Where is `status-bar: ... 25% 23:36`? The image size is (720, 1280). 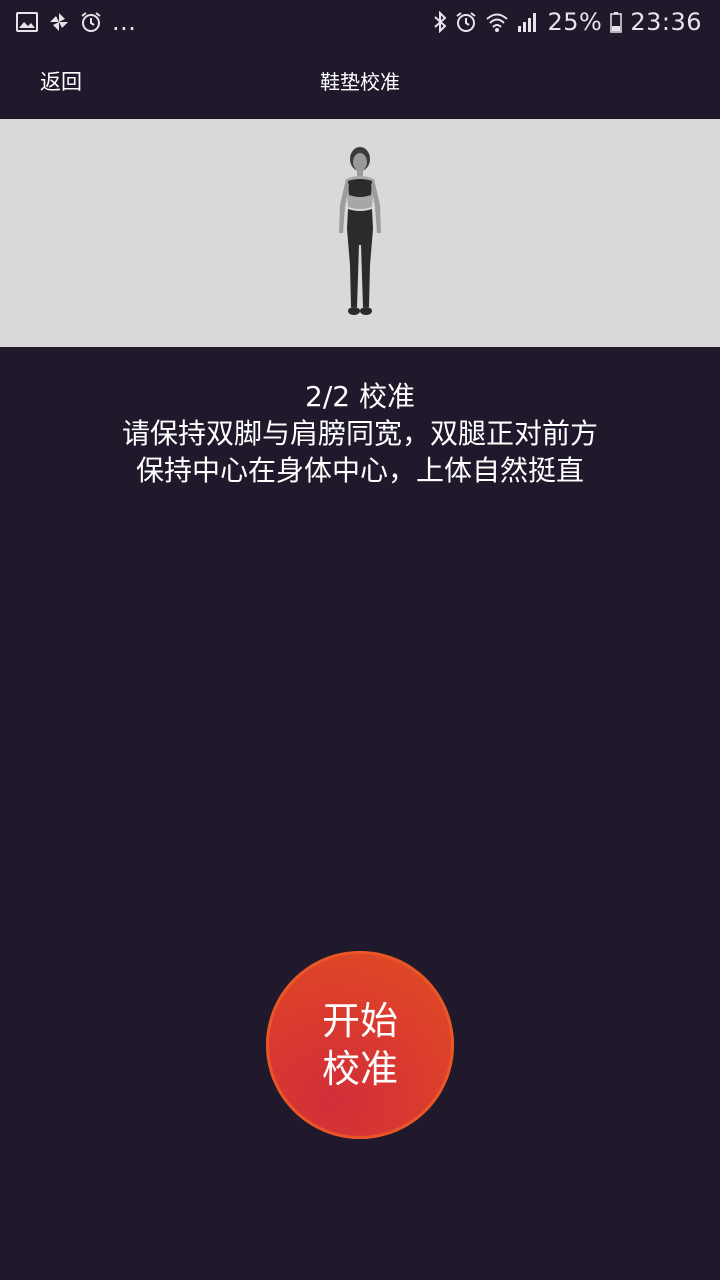
status-bar: ... 25% 23:36 is located at coordinates (360, 22).